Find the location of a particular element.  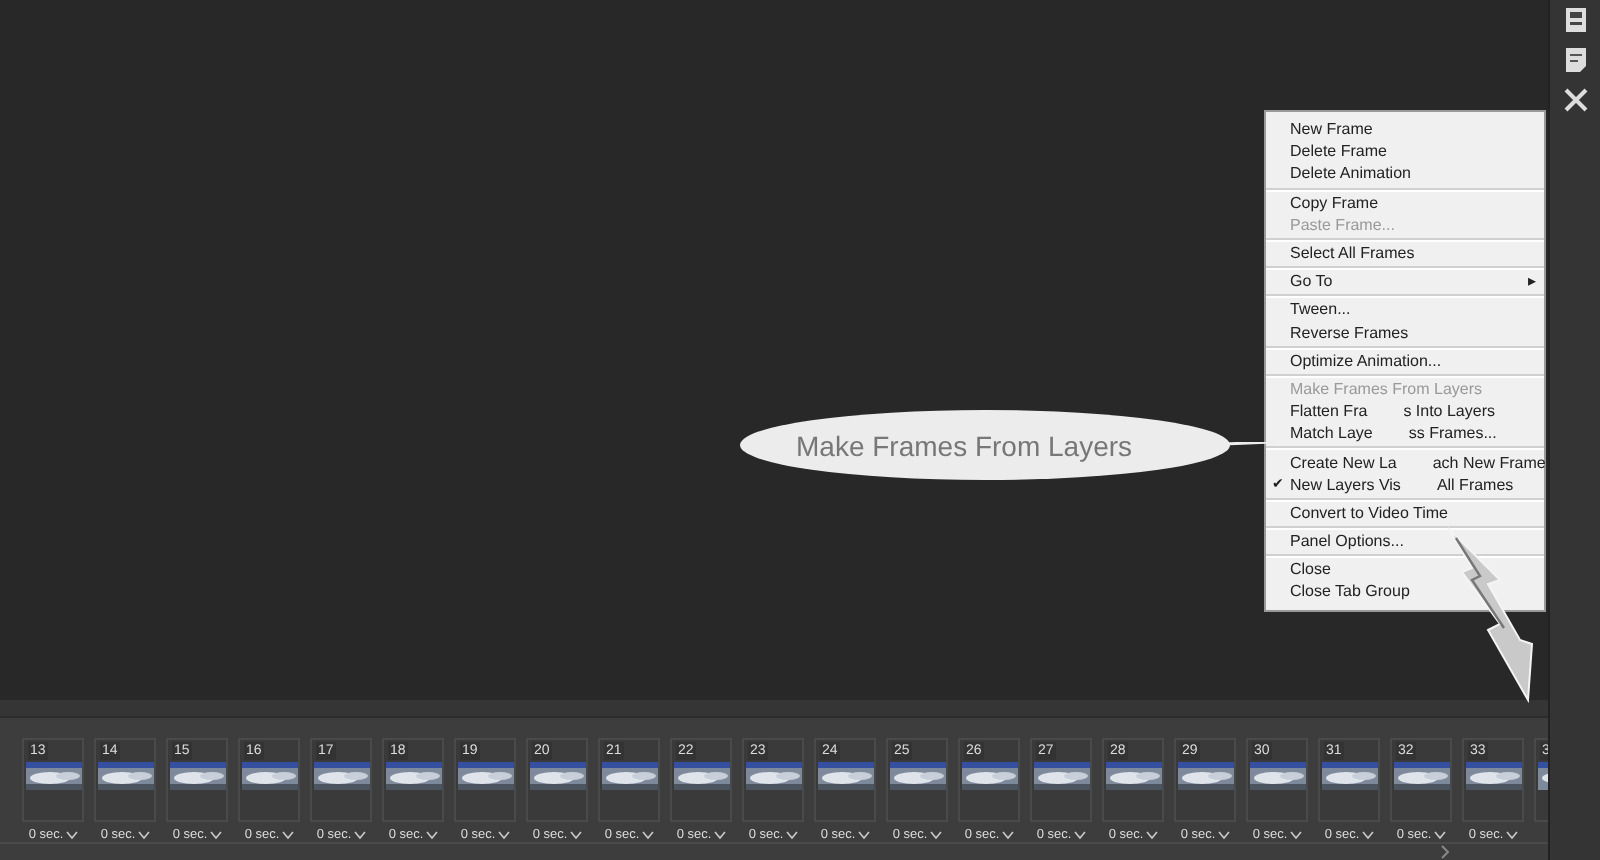

submenu-arrow-icon: ▸ is located at coordinates (1532, 281).